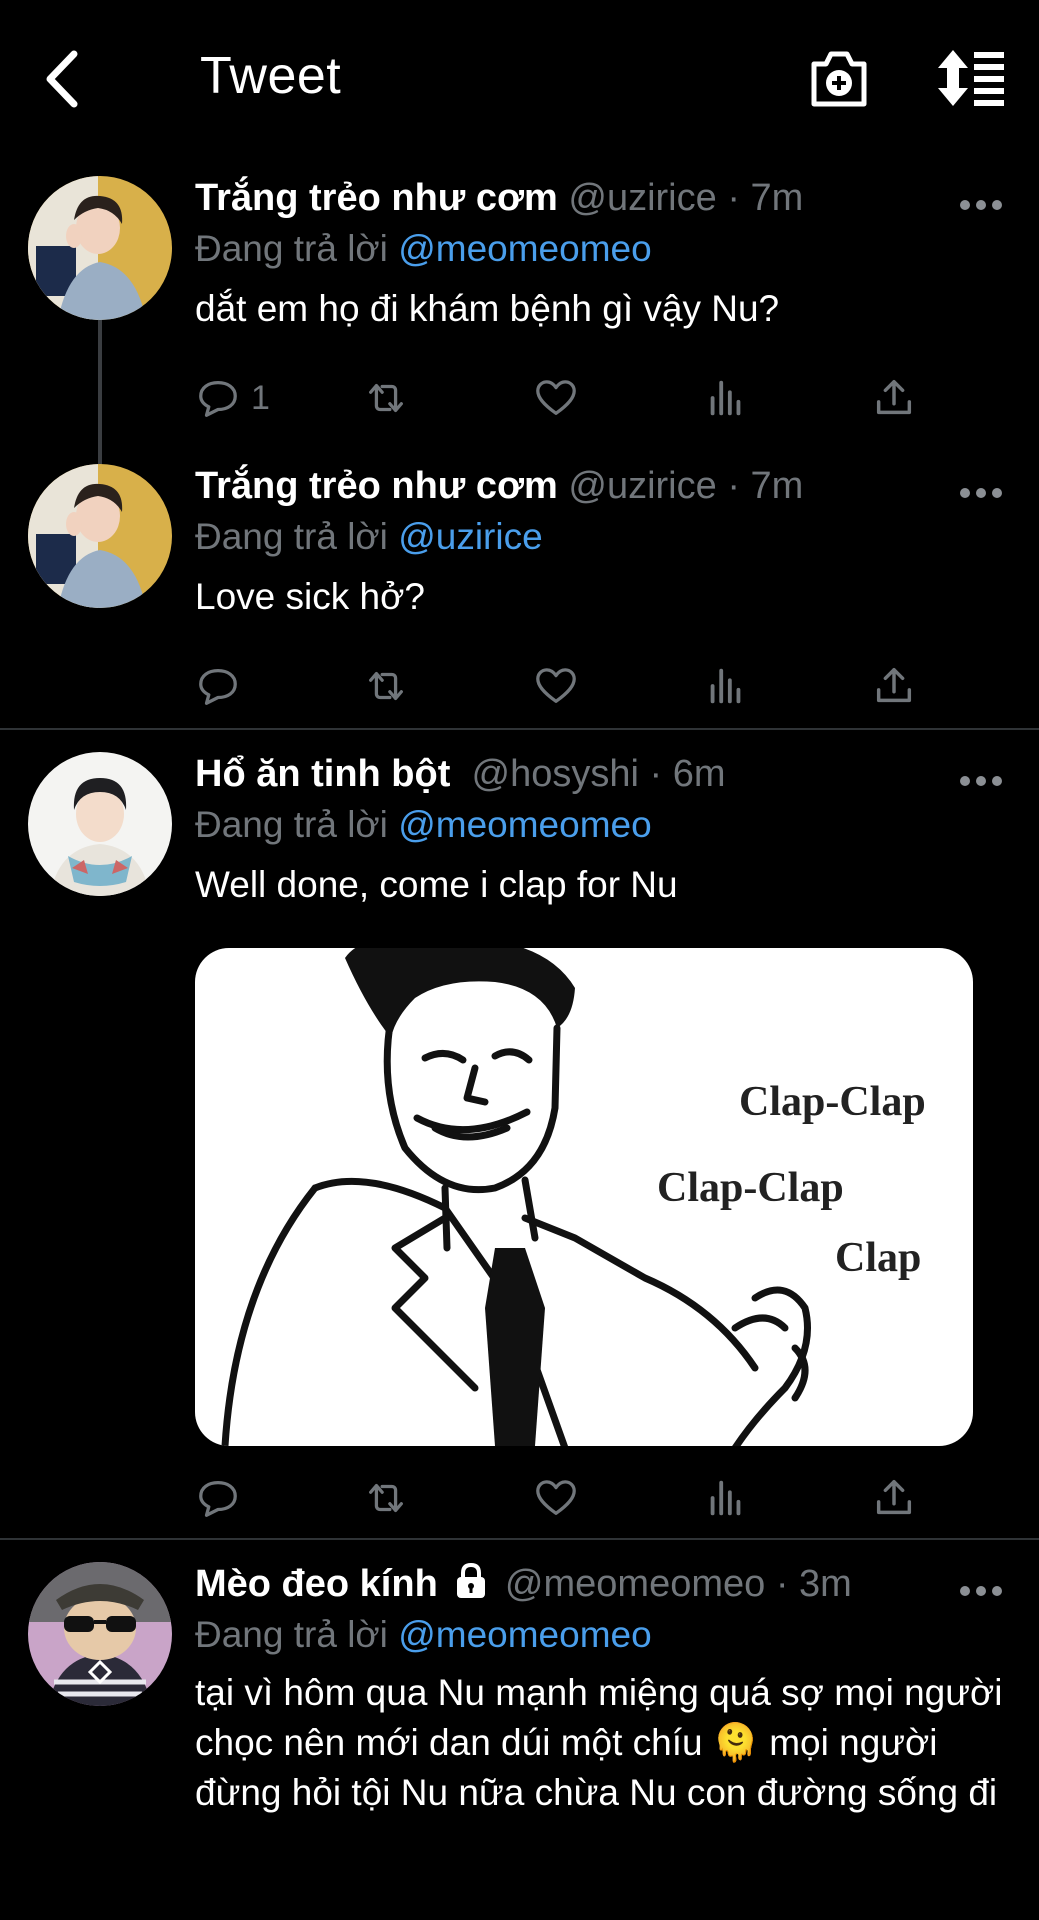  I want to click on sort-list-icon, so click(971, 78).